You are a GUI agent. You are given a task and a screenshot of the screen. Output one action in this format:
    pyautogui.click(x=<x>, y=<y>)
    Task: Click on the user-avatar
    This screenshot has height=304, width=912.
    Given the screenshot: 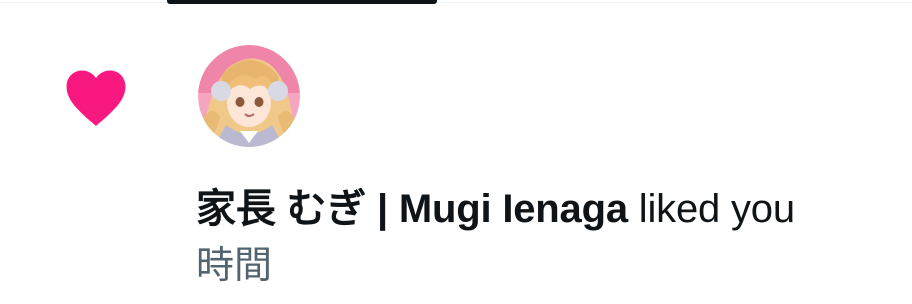 What is the action you would take?
    pyautogui.click(x=249, y=96)
    